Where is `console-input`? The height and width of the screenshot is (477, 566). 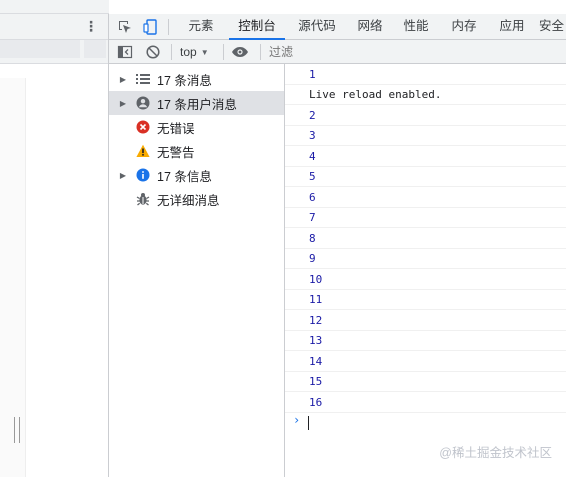 console-input is located at coordinates (308, 423).